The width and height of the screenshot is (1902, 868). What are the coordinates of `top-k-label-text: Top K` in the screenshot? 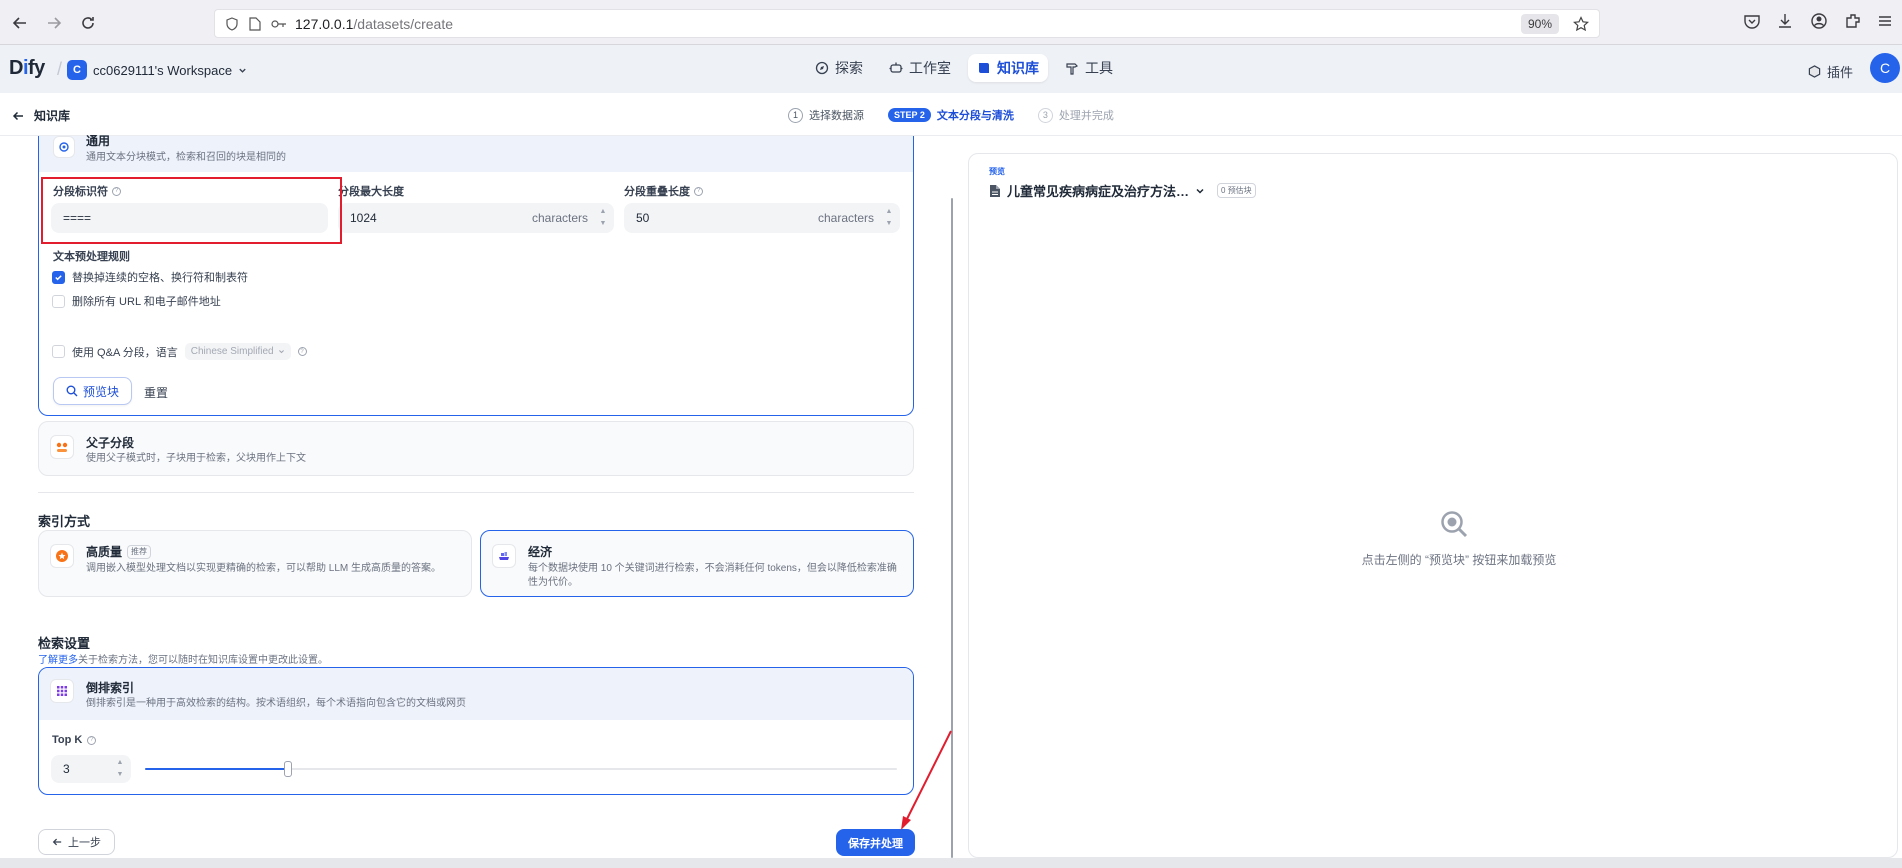 It's located at (67, 740).